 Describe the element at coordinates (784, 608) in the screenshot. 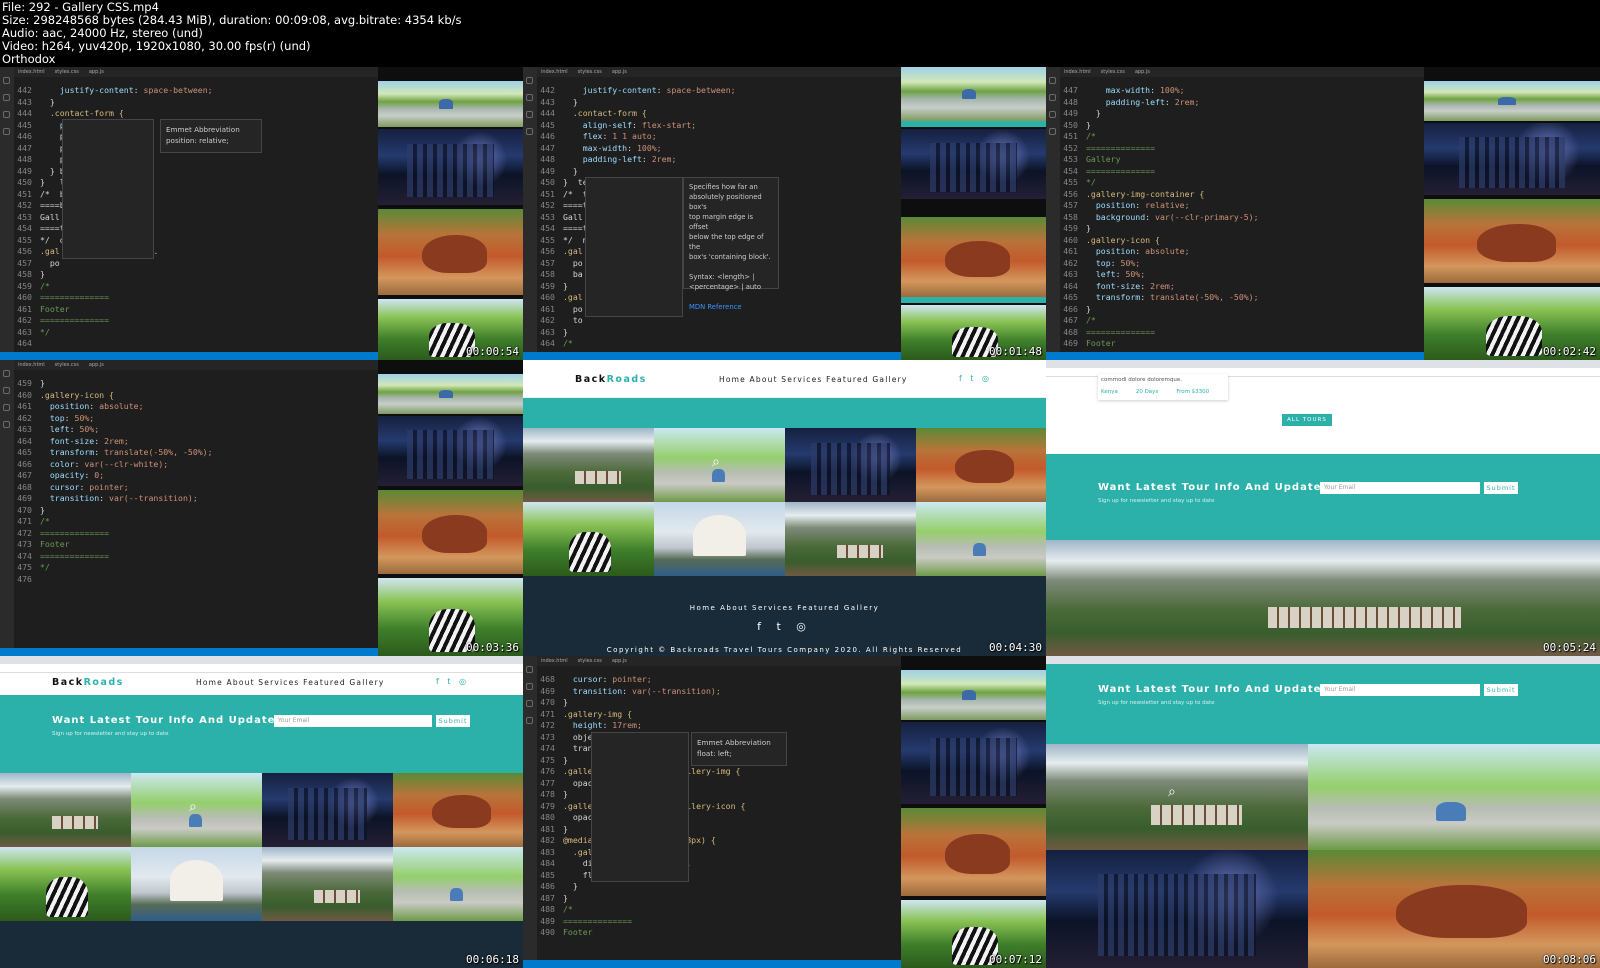

I see `footer-links: Home About Services Featured Gallery` at that location.